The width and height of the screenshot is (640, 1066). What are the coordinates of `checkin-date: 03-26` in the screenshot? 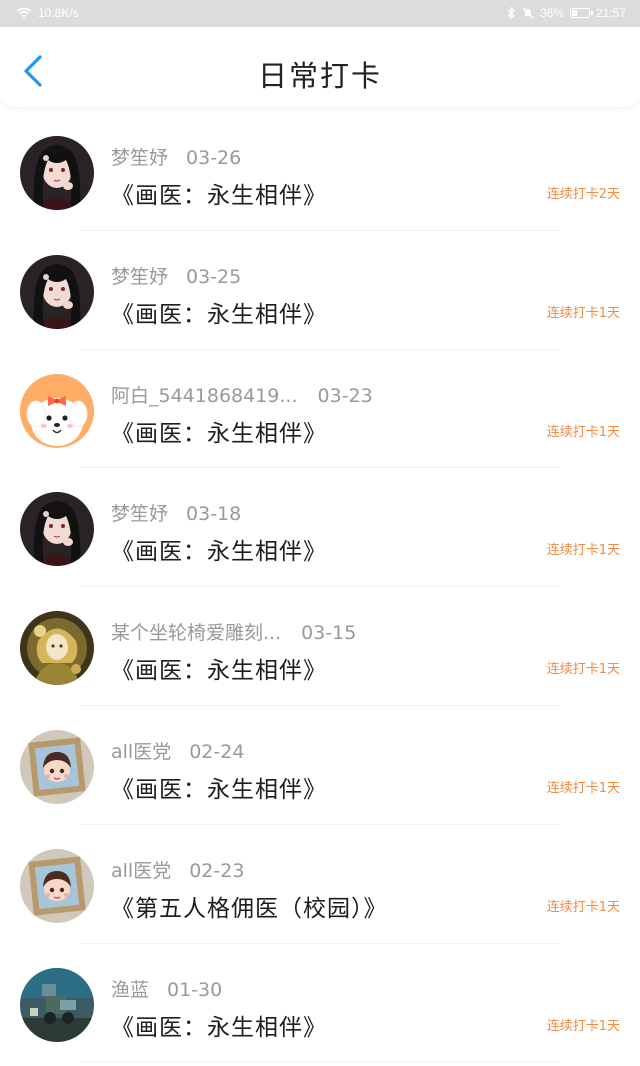 It's located at (214, 158).